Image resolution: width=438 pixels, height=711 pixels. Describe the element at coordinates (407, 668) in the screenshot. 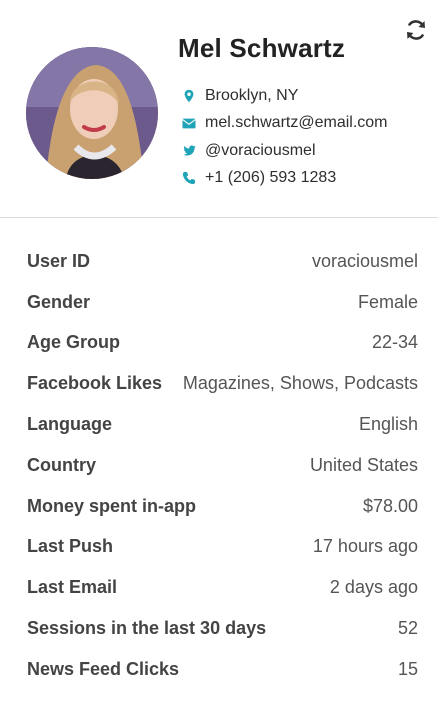

I see `detail-value: 15` at that location.